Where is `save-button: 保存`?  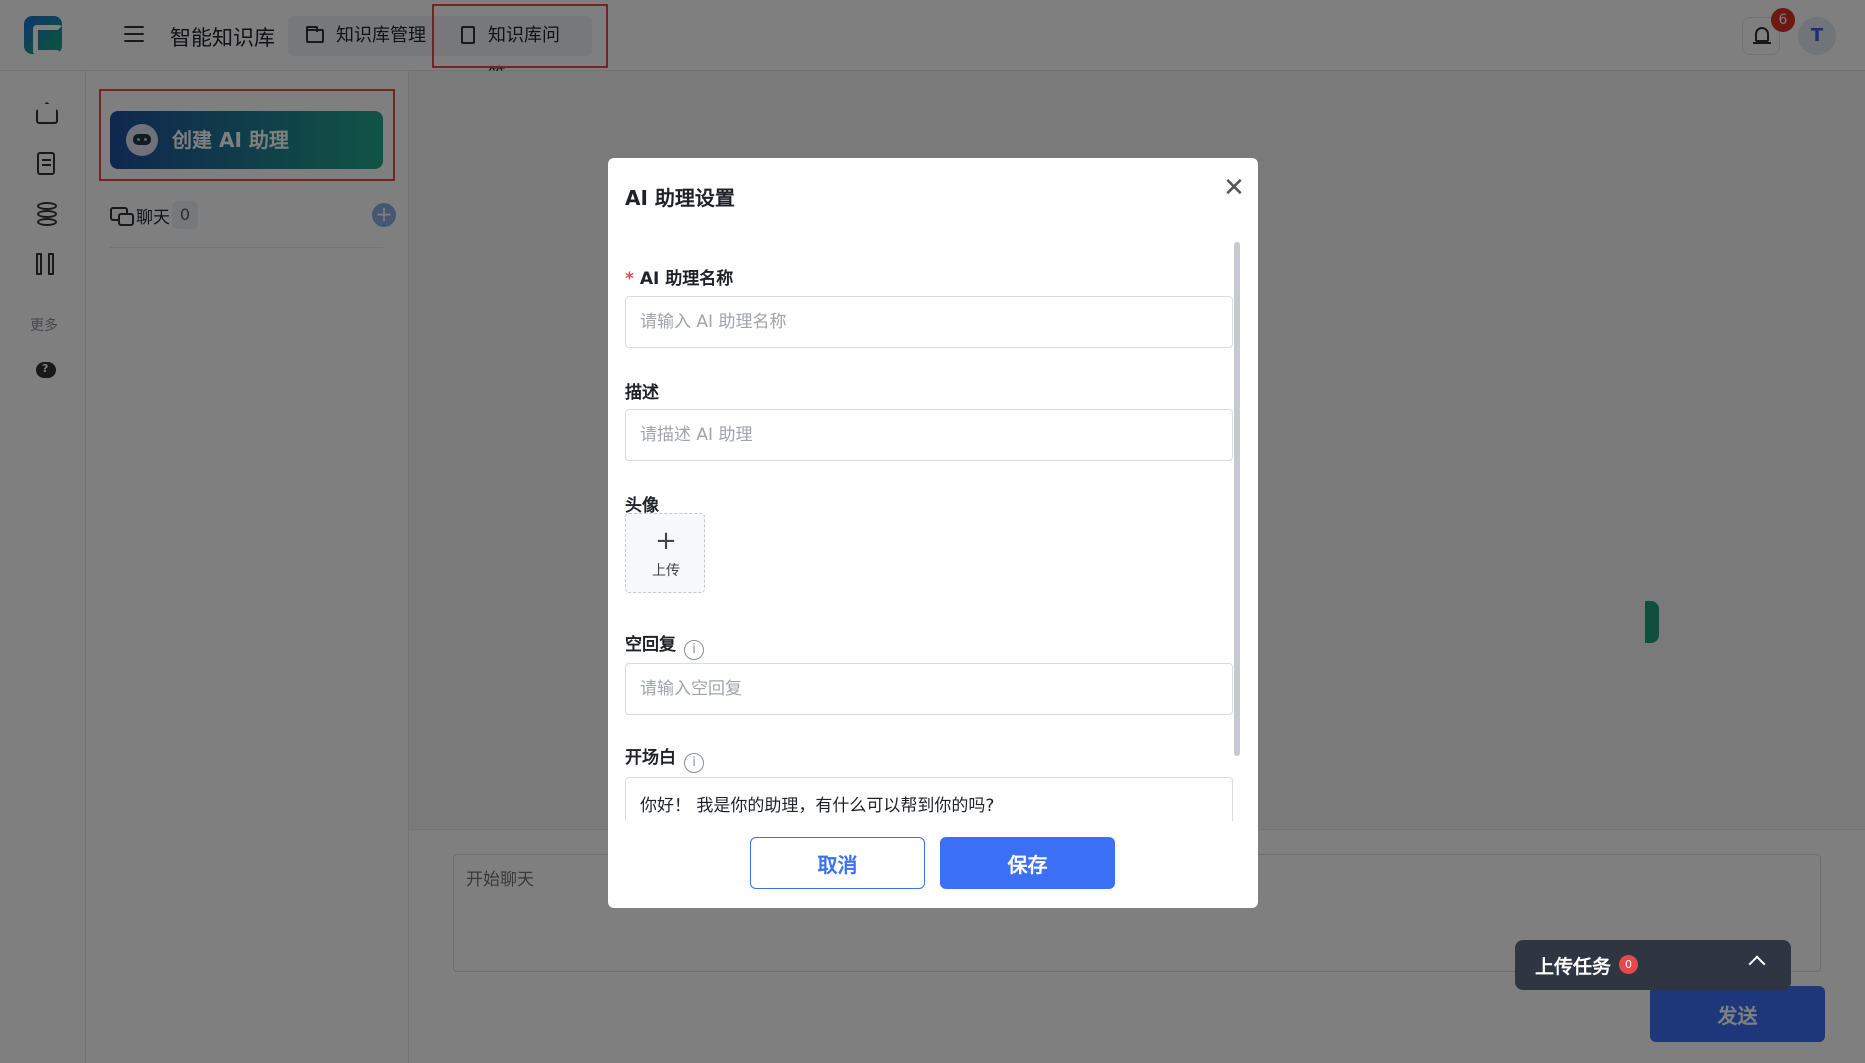 save-button: 保存 is located at coordinates (1027, 863).